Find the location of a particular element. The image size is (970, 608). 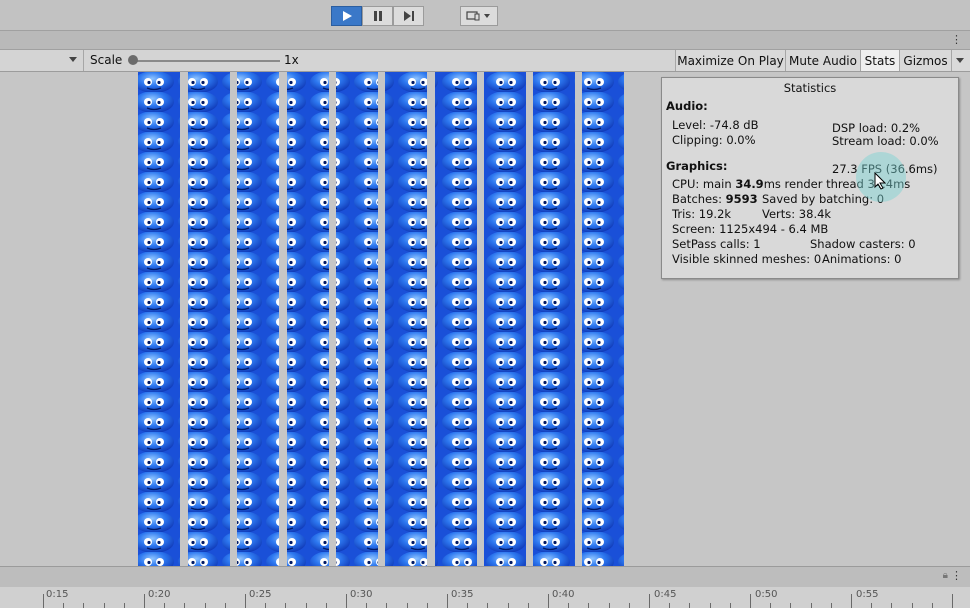

audio-header: Audio: is located at coordinates (687, 106).